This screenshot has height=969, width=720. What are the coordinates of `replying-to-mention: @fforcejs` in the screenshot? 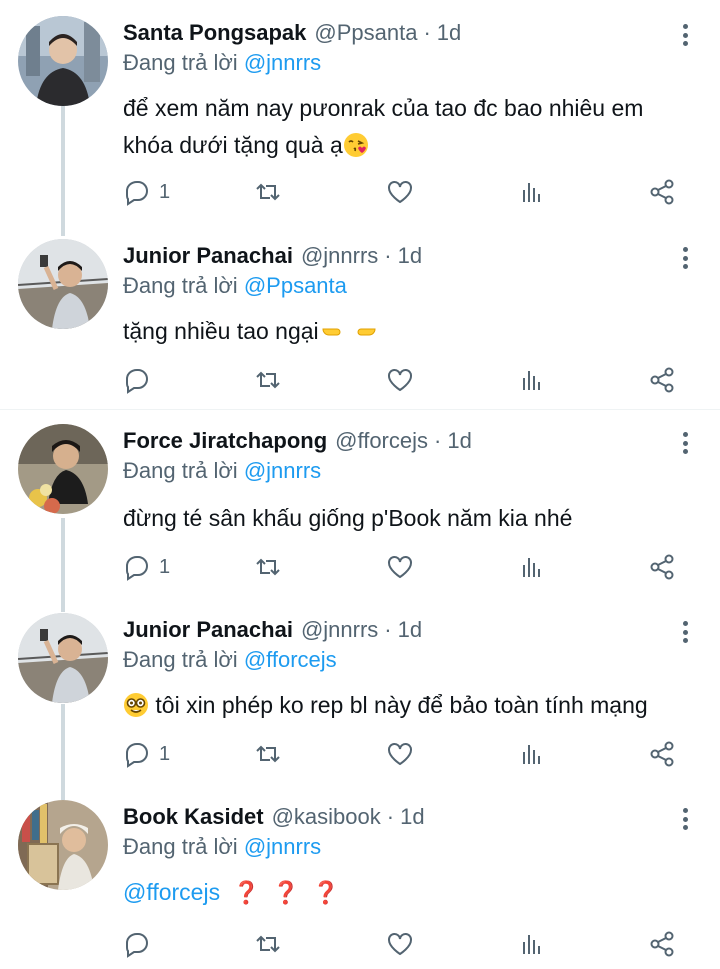 It's located at (290, 659).